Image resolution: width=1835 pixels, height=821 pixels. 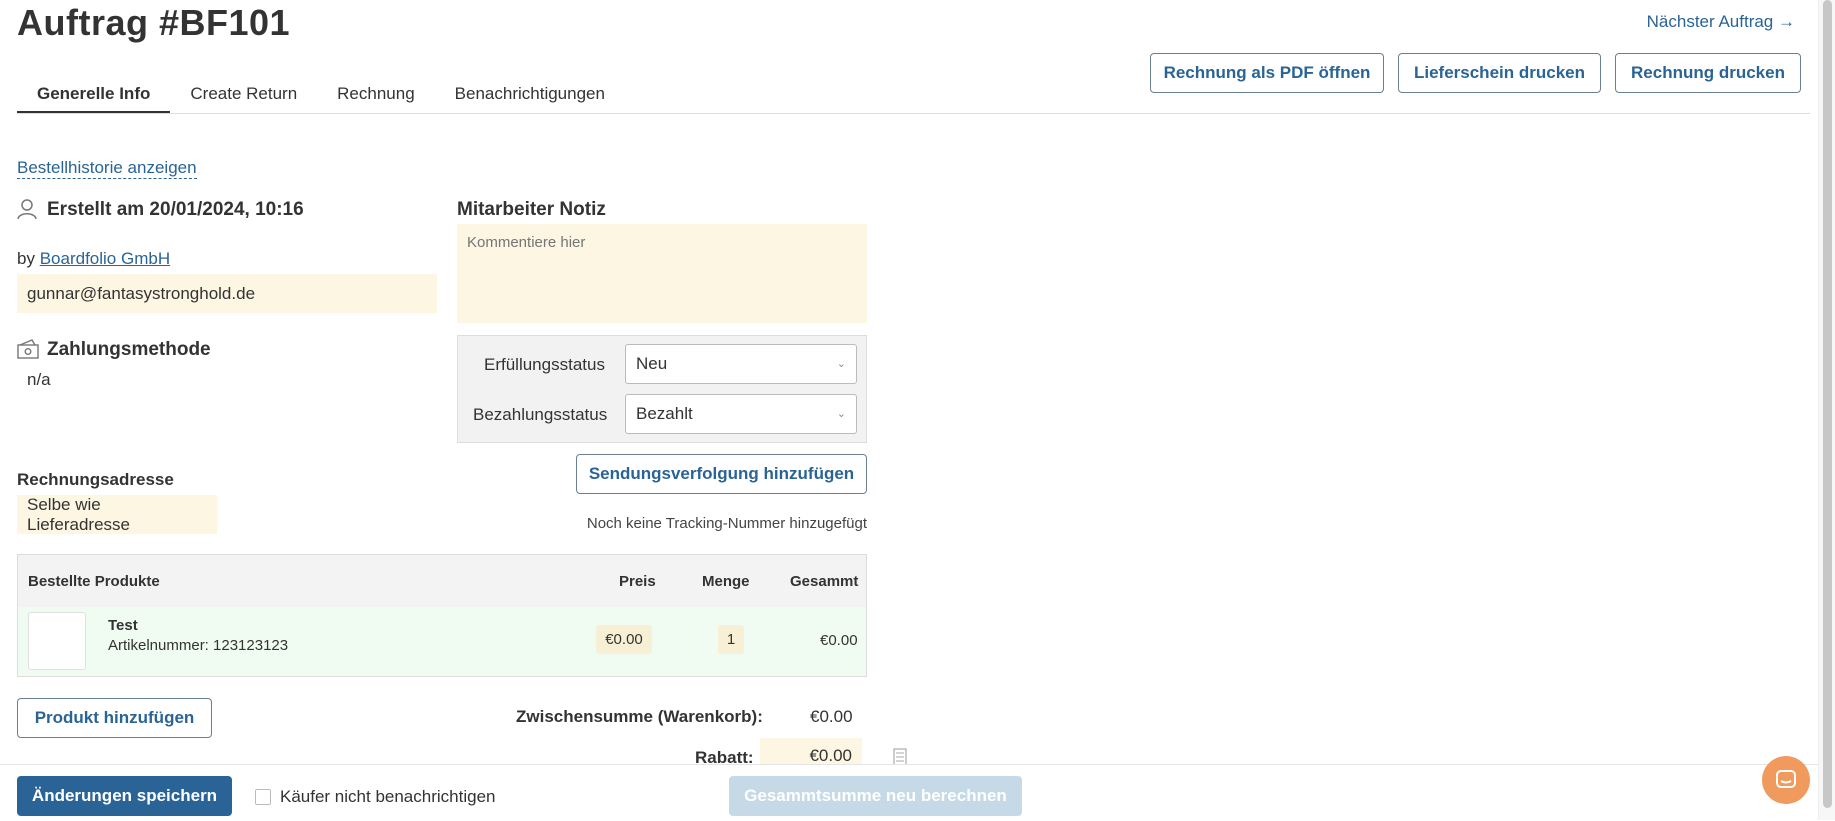 What do you see at coordinates (117, 514) in the screenshot?
I see `billing-address-value: Selbe wie Lieferadresse` at bounding box center [117, 514].